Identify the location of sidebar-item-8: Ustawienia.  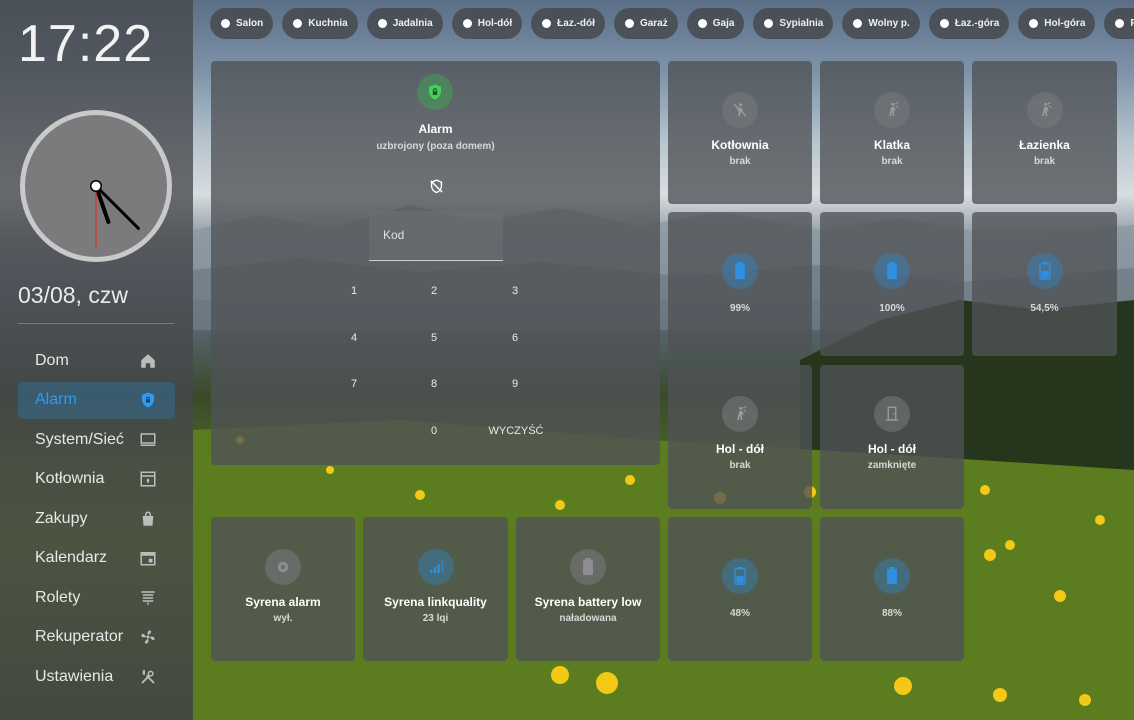
(96, 676).